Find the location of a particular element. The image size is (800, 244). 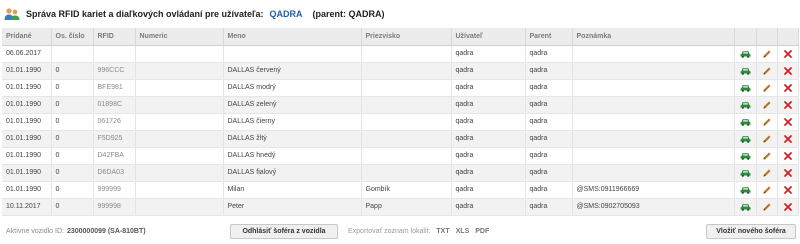

cell-rfid: BFE981 is located at coordinates (114, 88).